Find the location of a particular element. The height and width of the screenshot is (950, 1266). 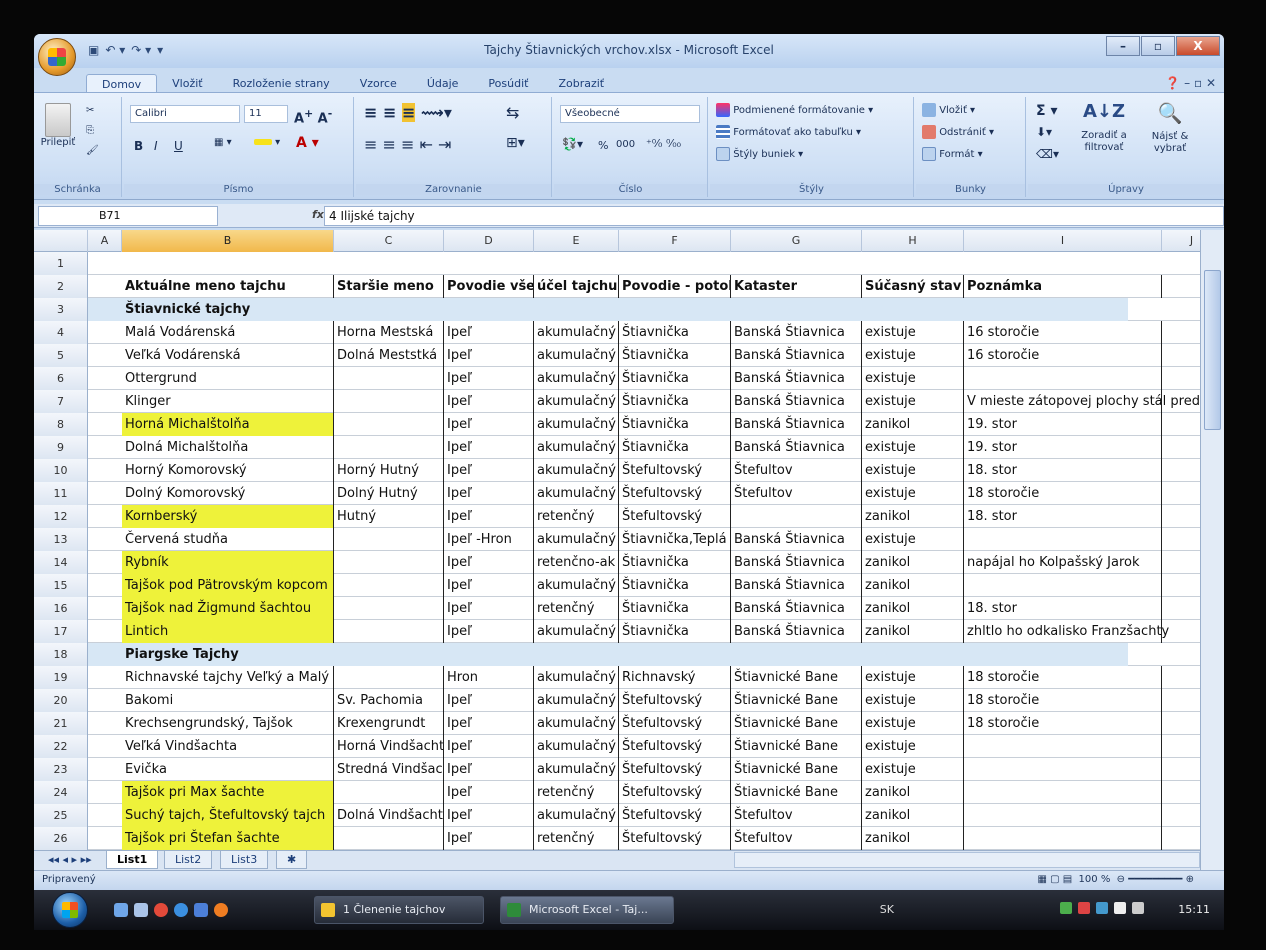

horizontal-scrollbar is located at coordinates (967, 860).